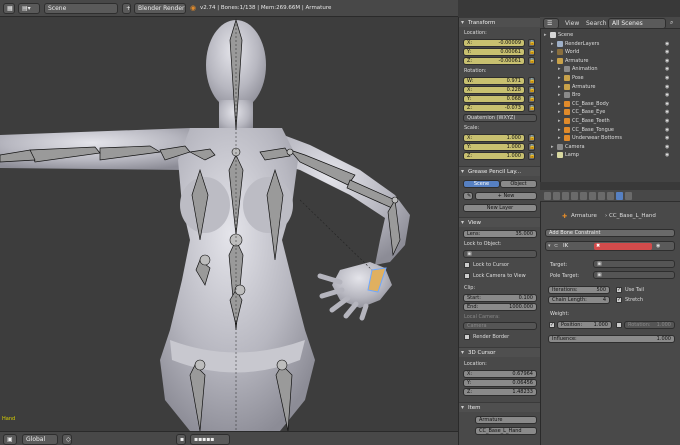  Describe the element at coordinates (565, 196) in the screenshot. I see `scene-tab-icon` at that location.